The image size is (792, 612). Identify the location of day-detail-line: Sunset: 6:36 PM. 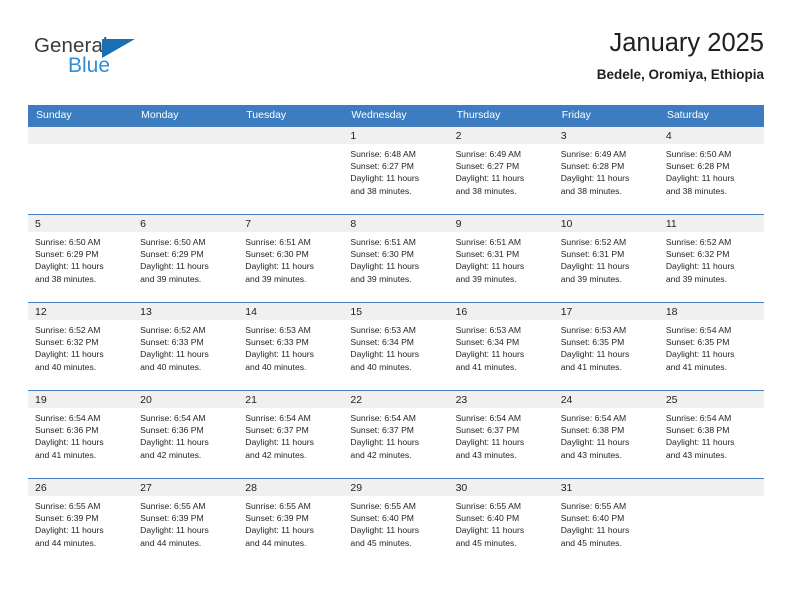
(67, 430).